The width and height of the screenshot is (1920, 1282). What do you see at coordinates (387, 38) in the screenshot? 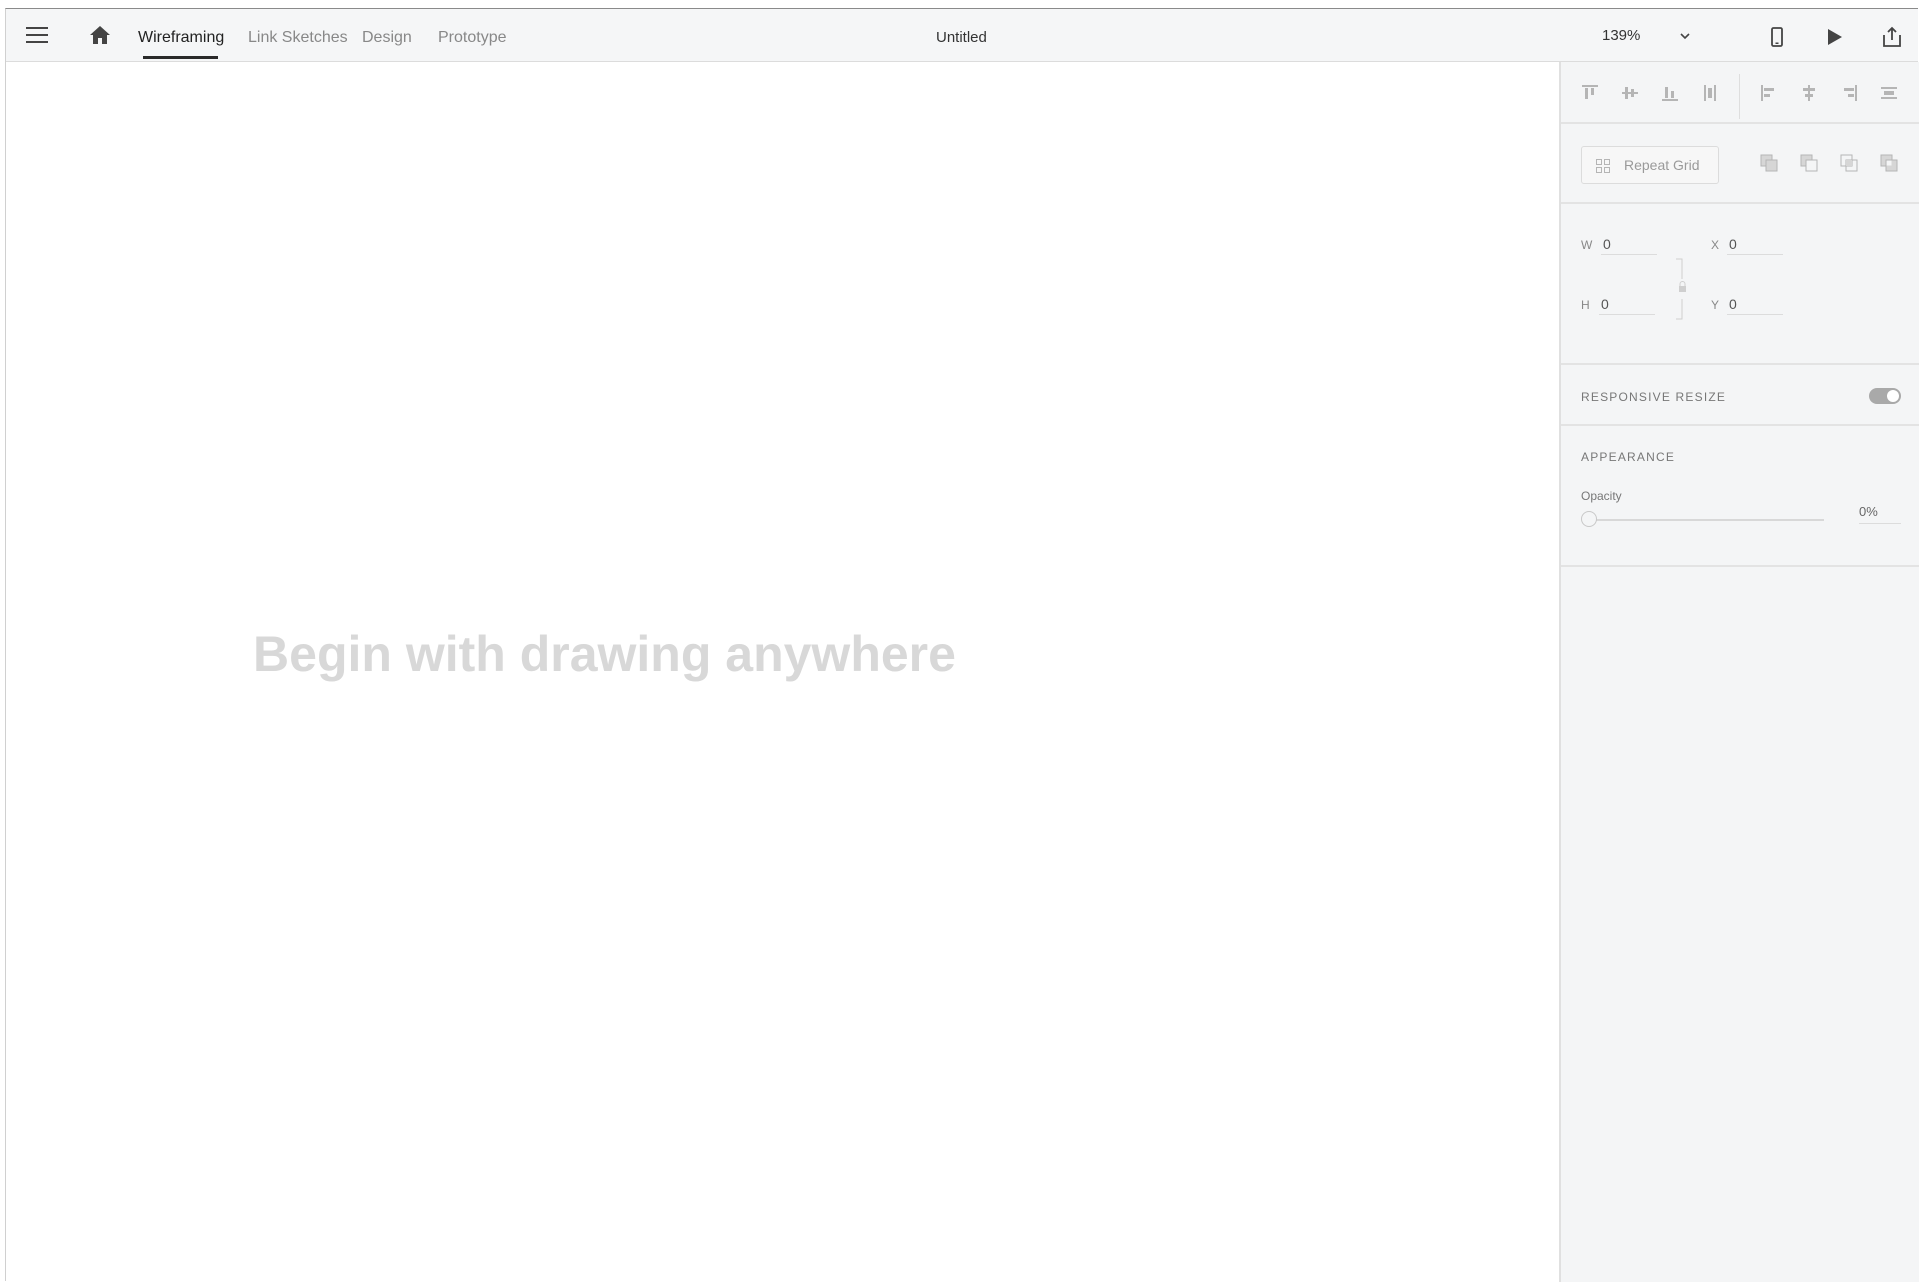
I see `tab-design: Design` at bounding box center [387, 38].